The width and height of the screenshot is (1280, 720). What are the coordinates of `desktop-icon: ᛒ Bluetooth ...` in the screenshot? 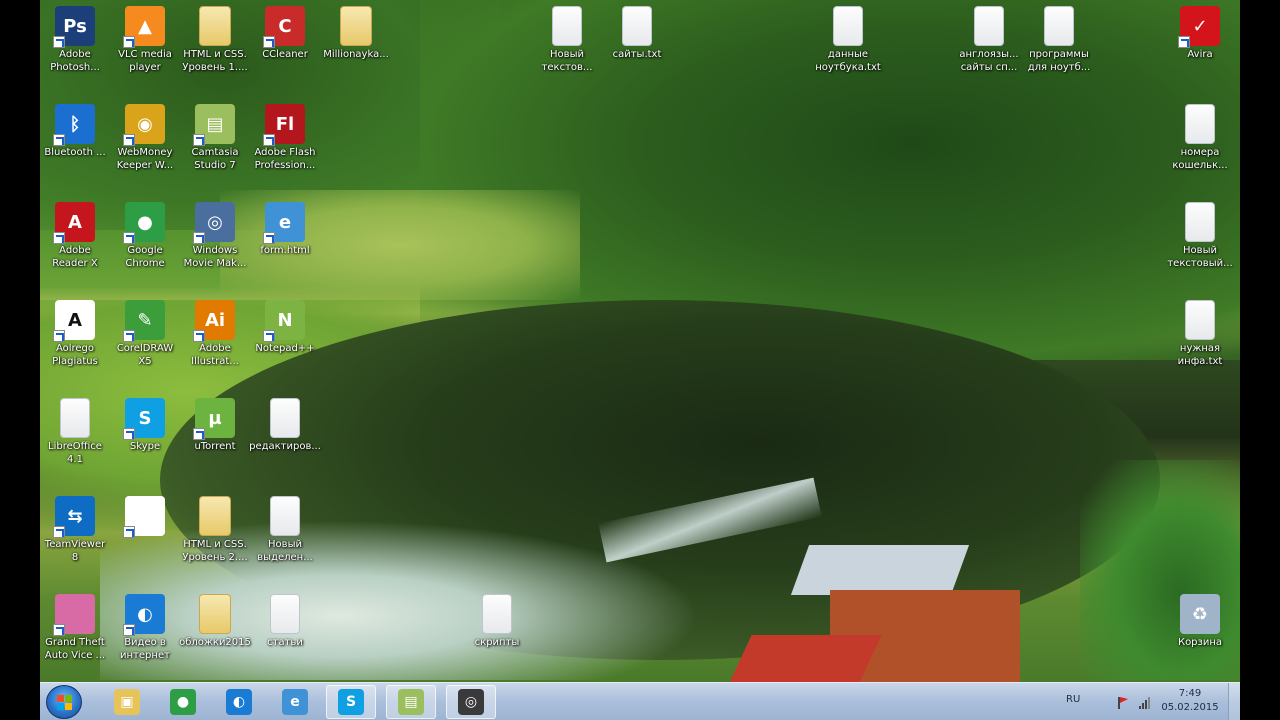 It's located at (75, 128).